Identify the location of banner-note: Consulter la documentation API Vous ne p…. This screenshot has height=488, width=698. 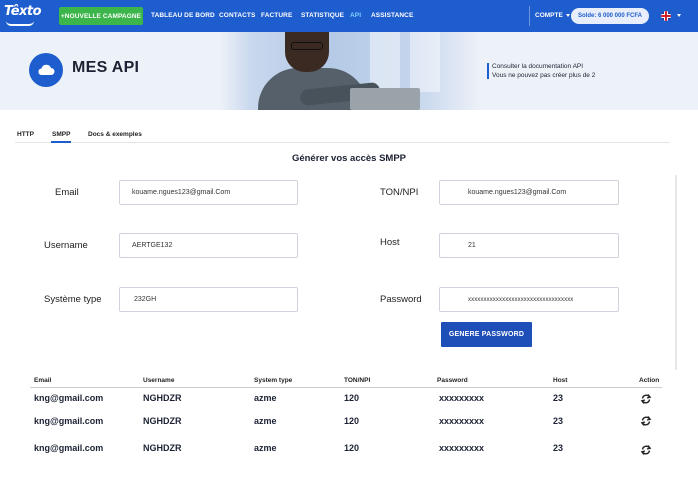
(543, 71).